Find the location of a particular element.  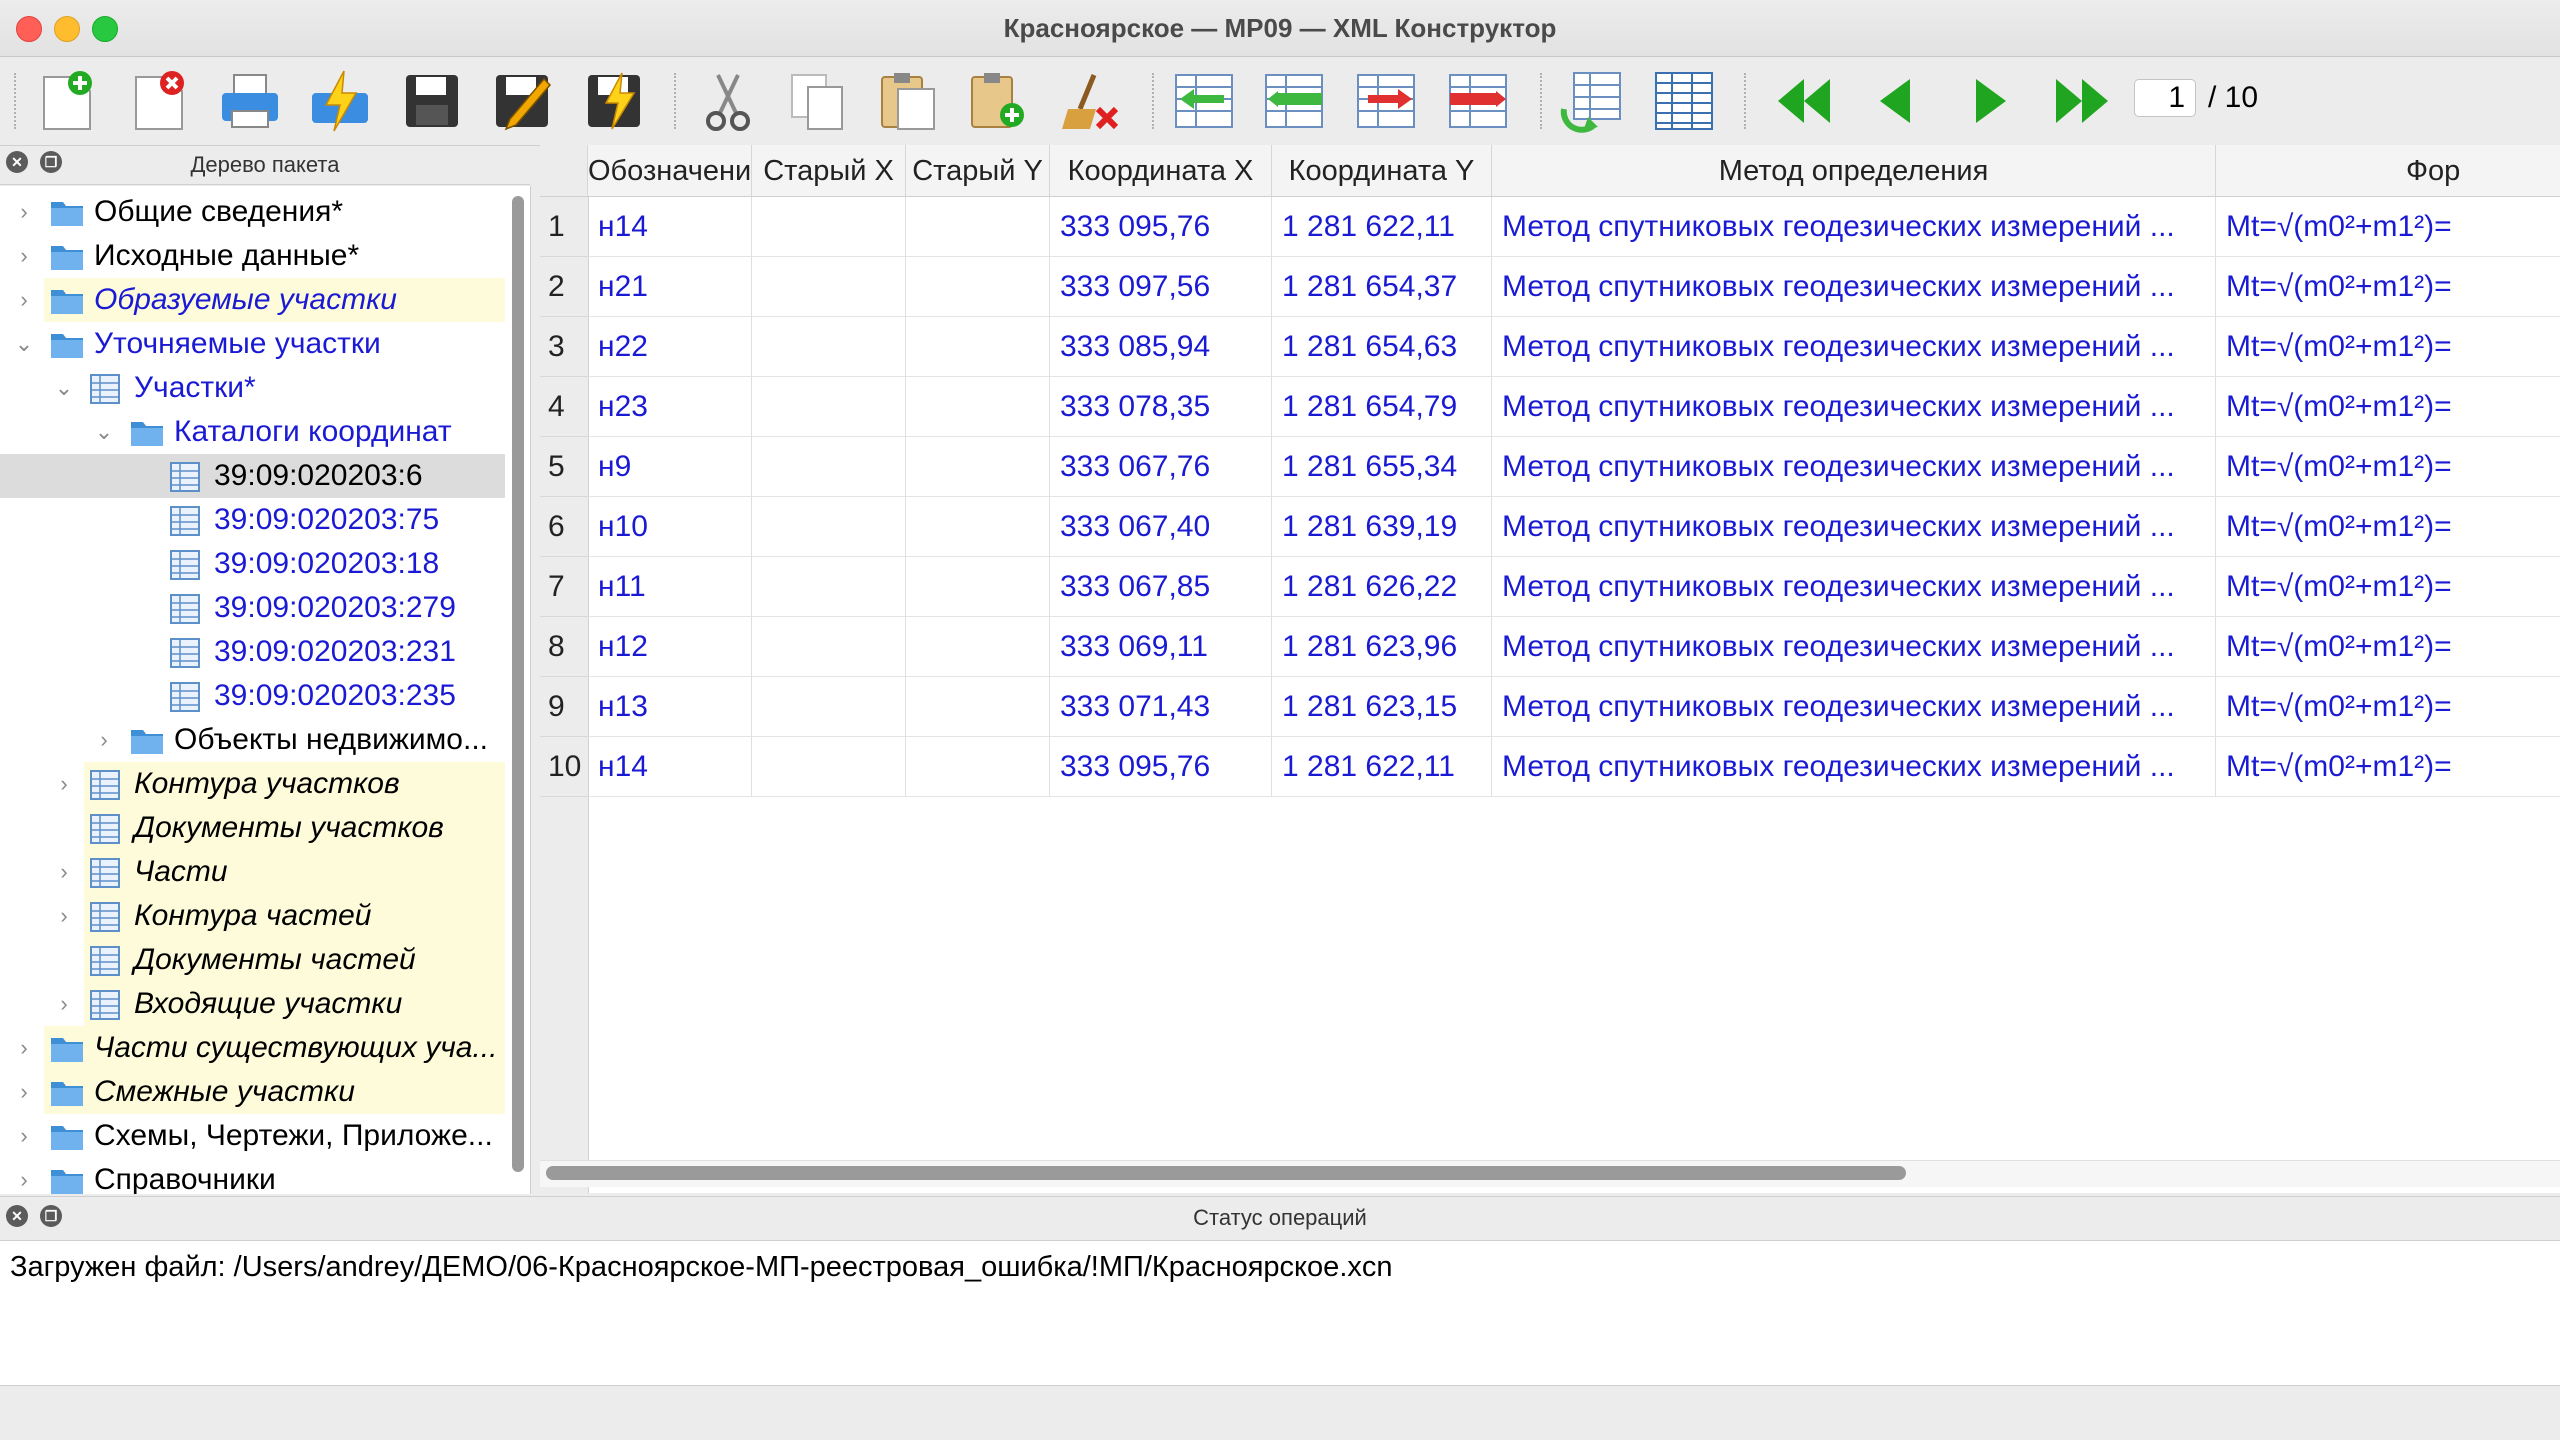

row-number: 9 is located at coordinates (564, 707).